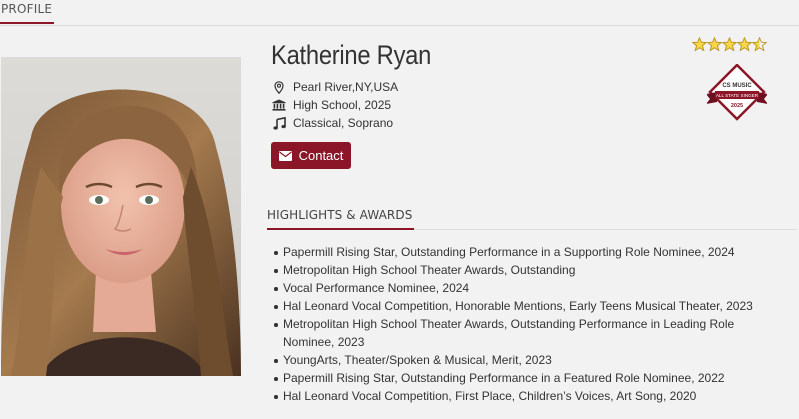  What do you see at coordinates (346, 87) in the screenshot?
I see `location-text: Pearl River,NY,USA` at bounding box center [346, 87].